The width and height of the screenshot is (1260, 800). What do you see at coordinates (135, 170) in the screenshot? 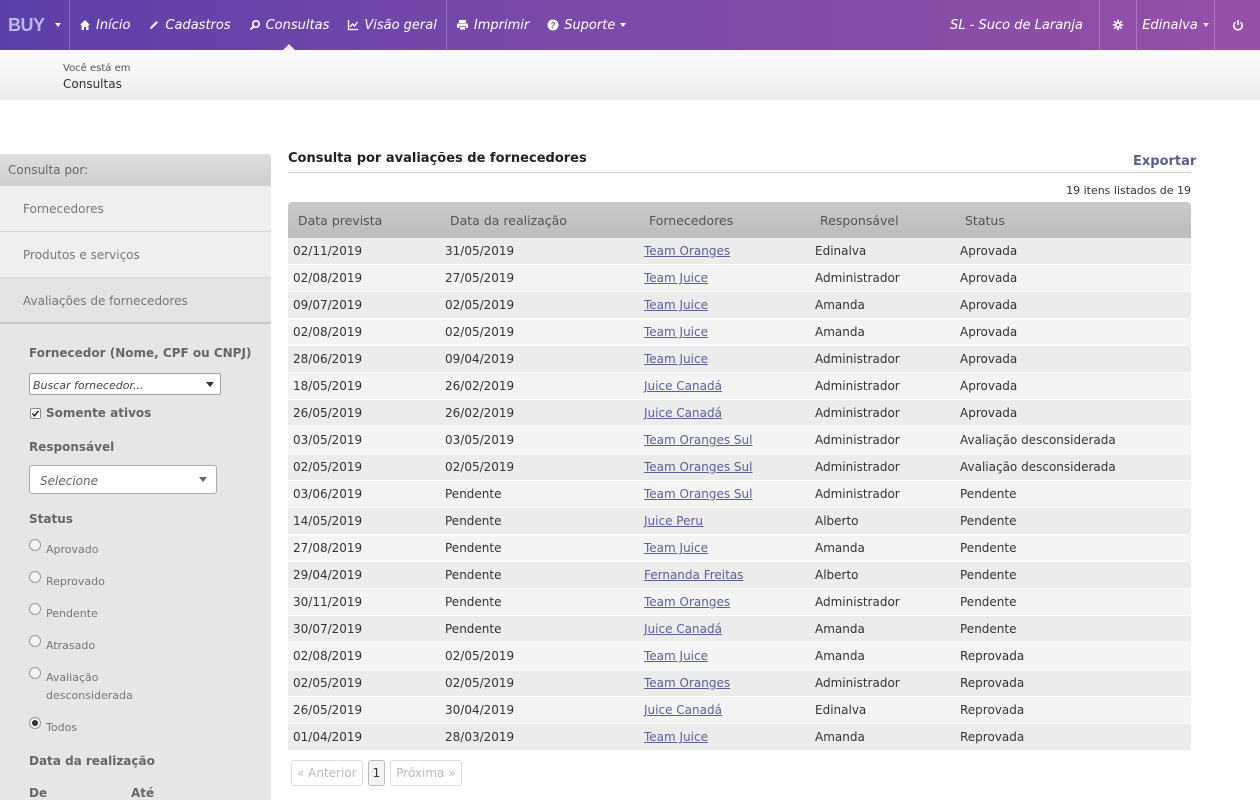
I see `sidebar-header: Consulta por:` at bounding box center [135, 170].